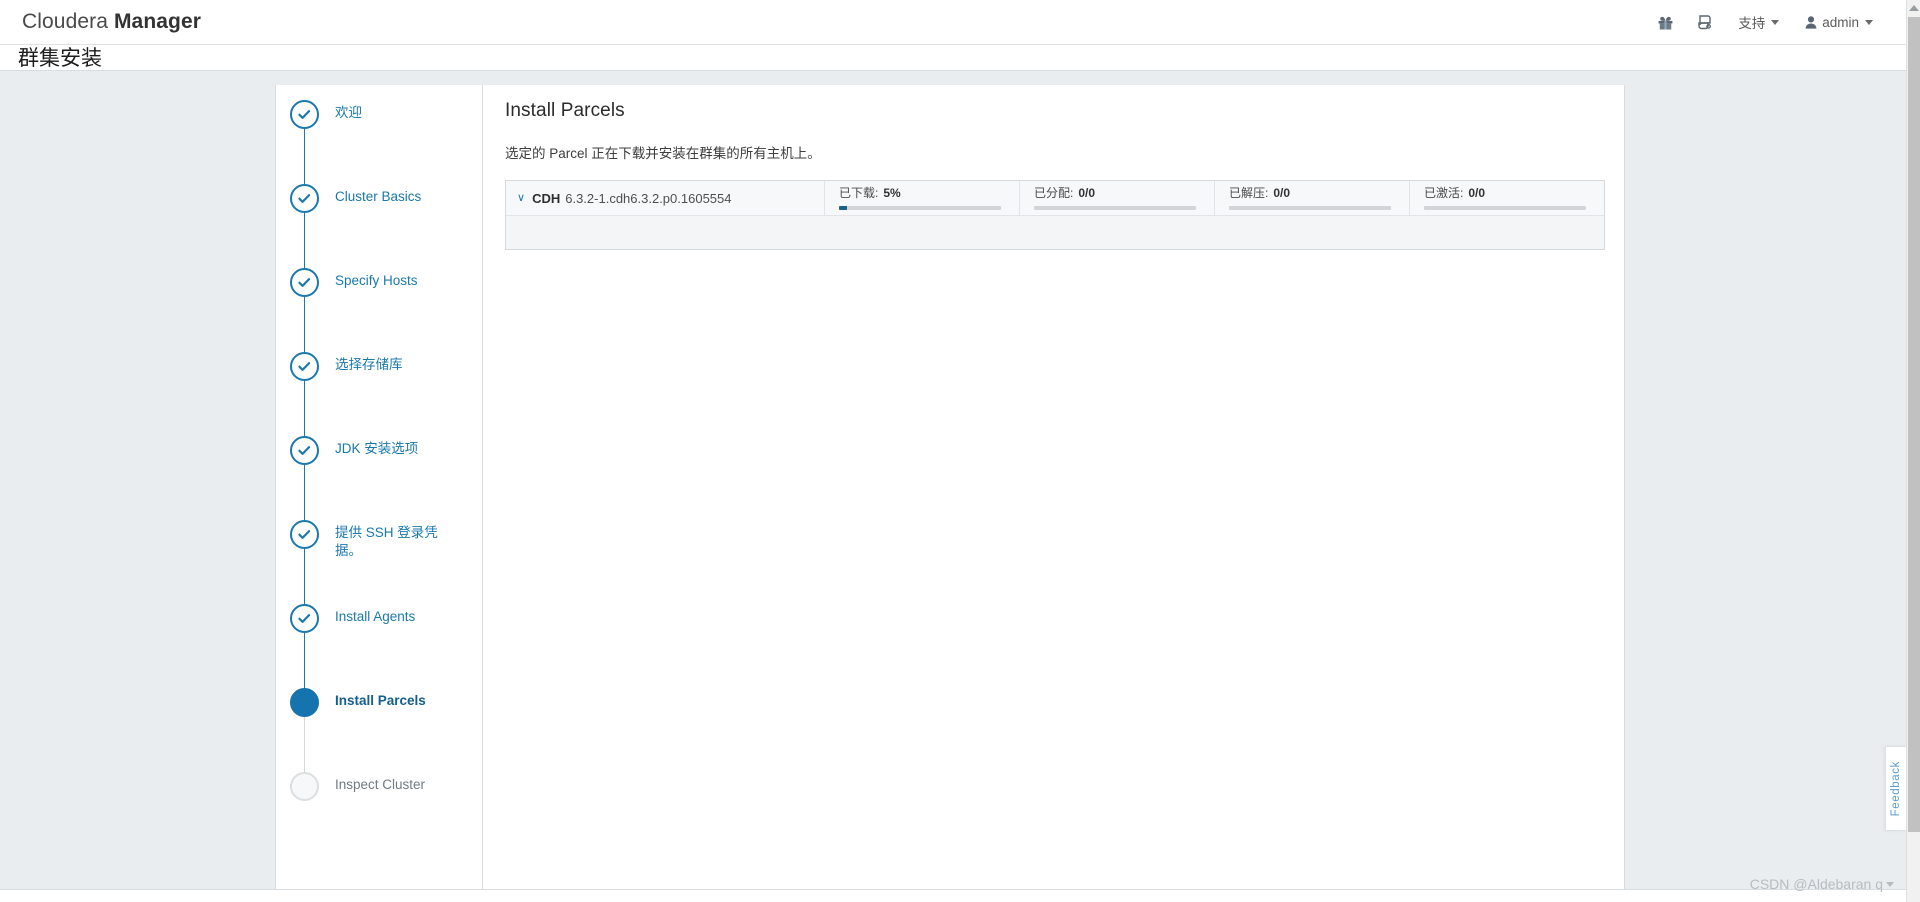  Describe the element at coordinates (1752, 23) in the screenshot. I see `support-menu-label: 支持` at that location.